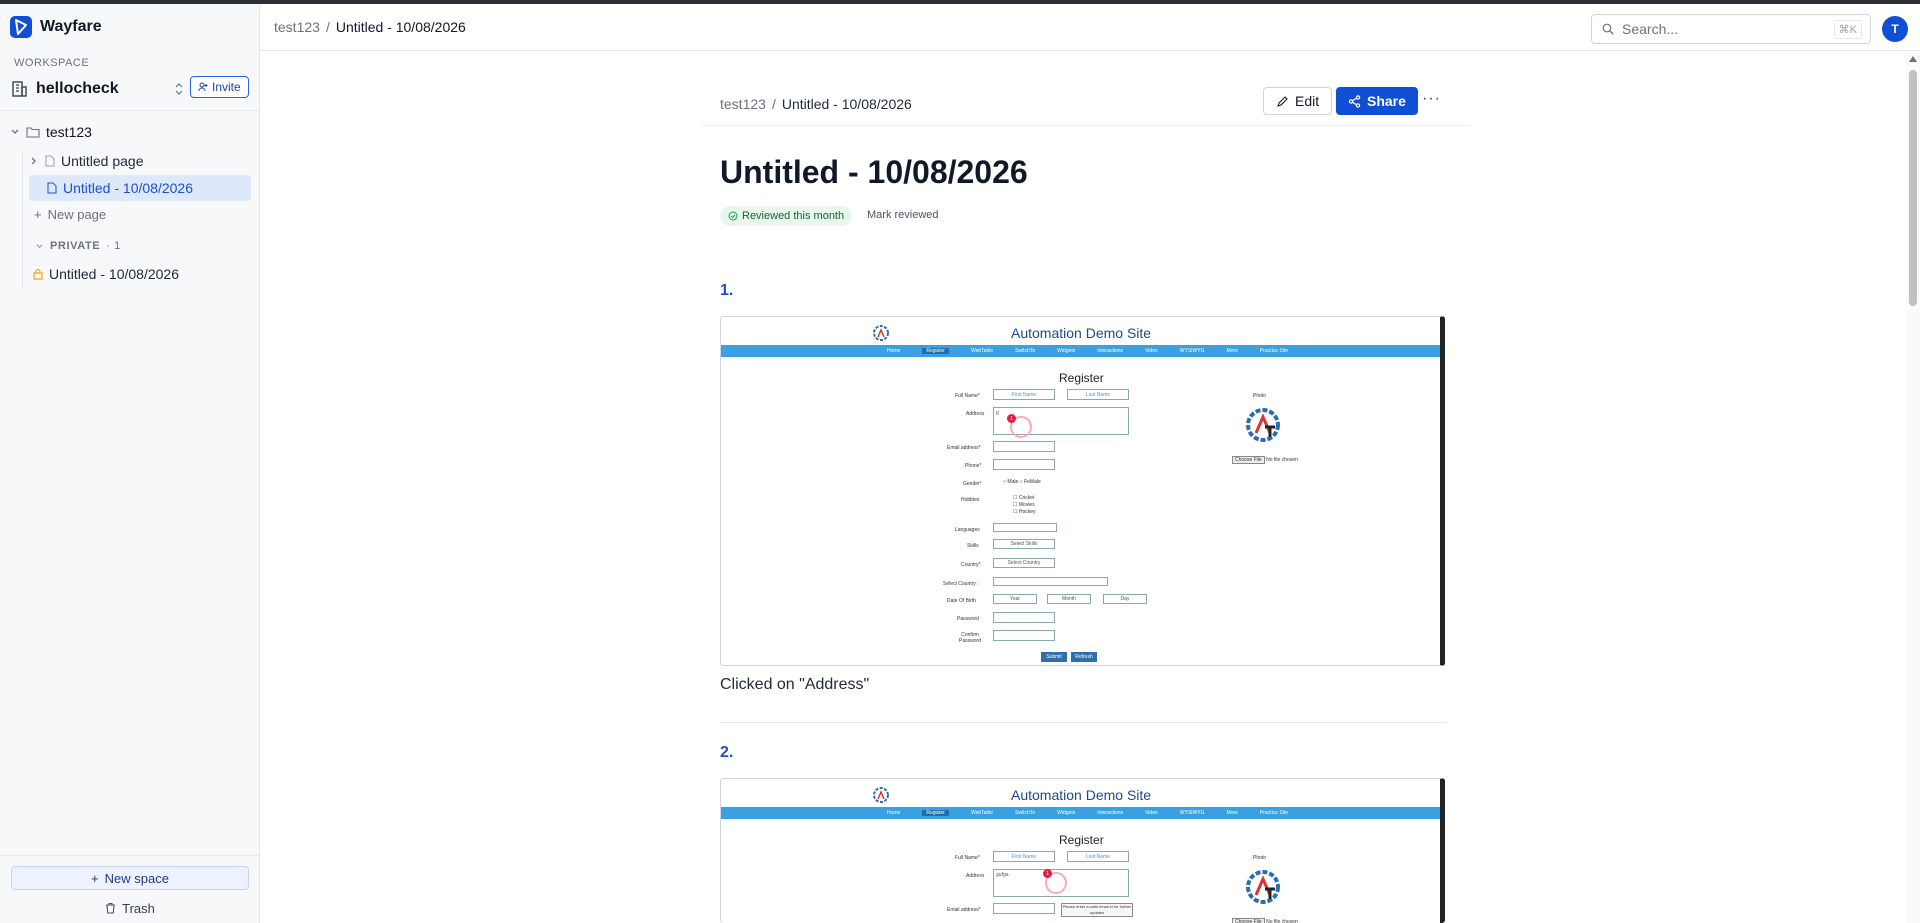 This screenshot has width=1920, height=923. Describe the element at coordinates (1026, 505) in the screenshot. I see `demo-checkbox-label: Movies` at that location.